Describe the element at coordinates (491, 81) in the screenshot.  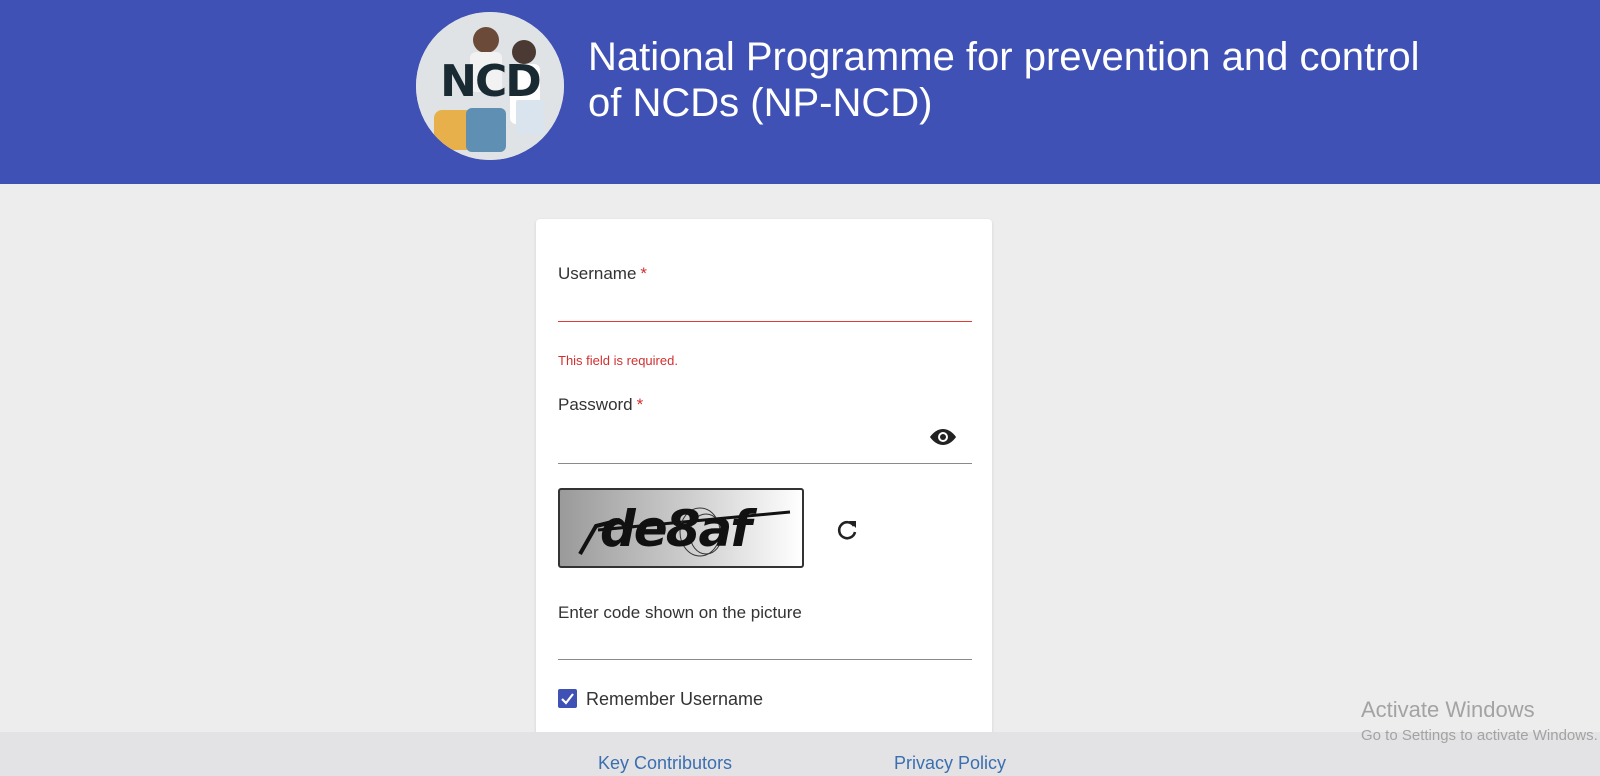
I see `logo-text: NCD` at that location.